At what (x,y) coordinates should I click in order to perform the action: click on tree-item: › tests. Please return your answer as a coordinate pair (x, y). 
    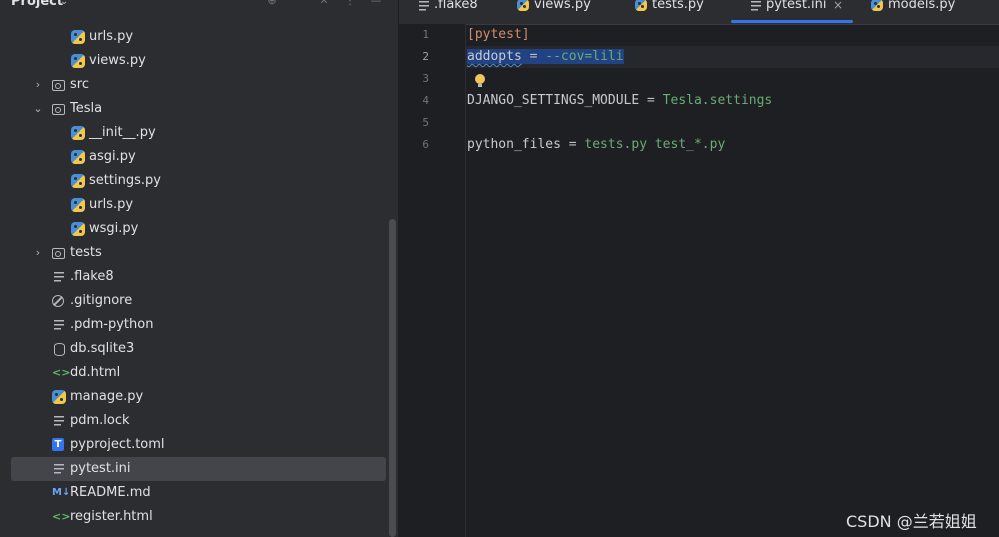
    Looking at the image, I should click on (193, 253).